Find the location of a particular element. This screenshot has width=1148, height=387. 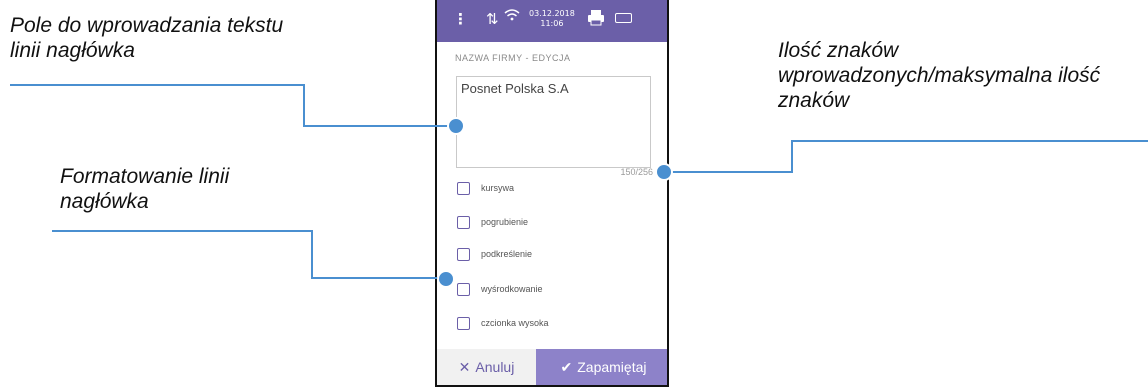

status-time: 11:06 is located at coordinates (552, 23).